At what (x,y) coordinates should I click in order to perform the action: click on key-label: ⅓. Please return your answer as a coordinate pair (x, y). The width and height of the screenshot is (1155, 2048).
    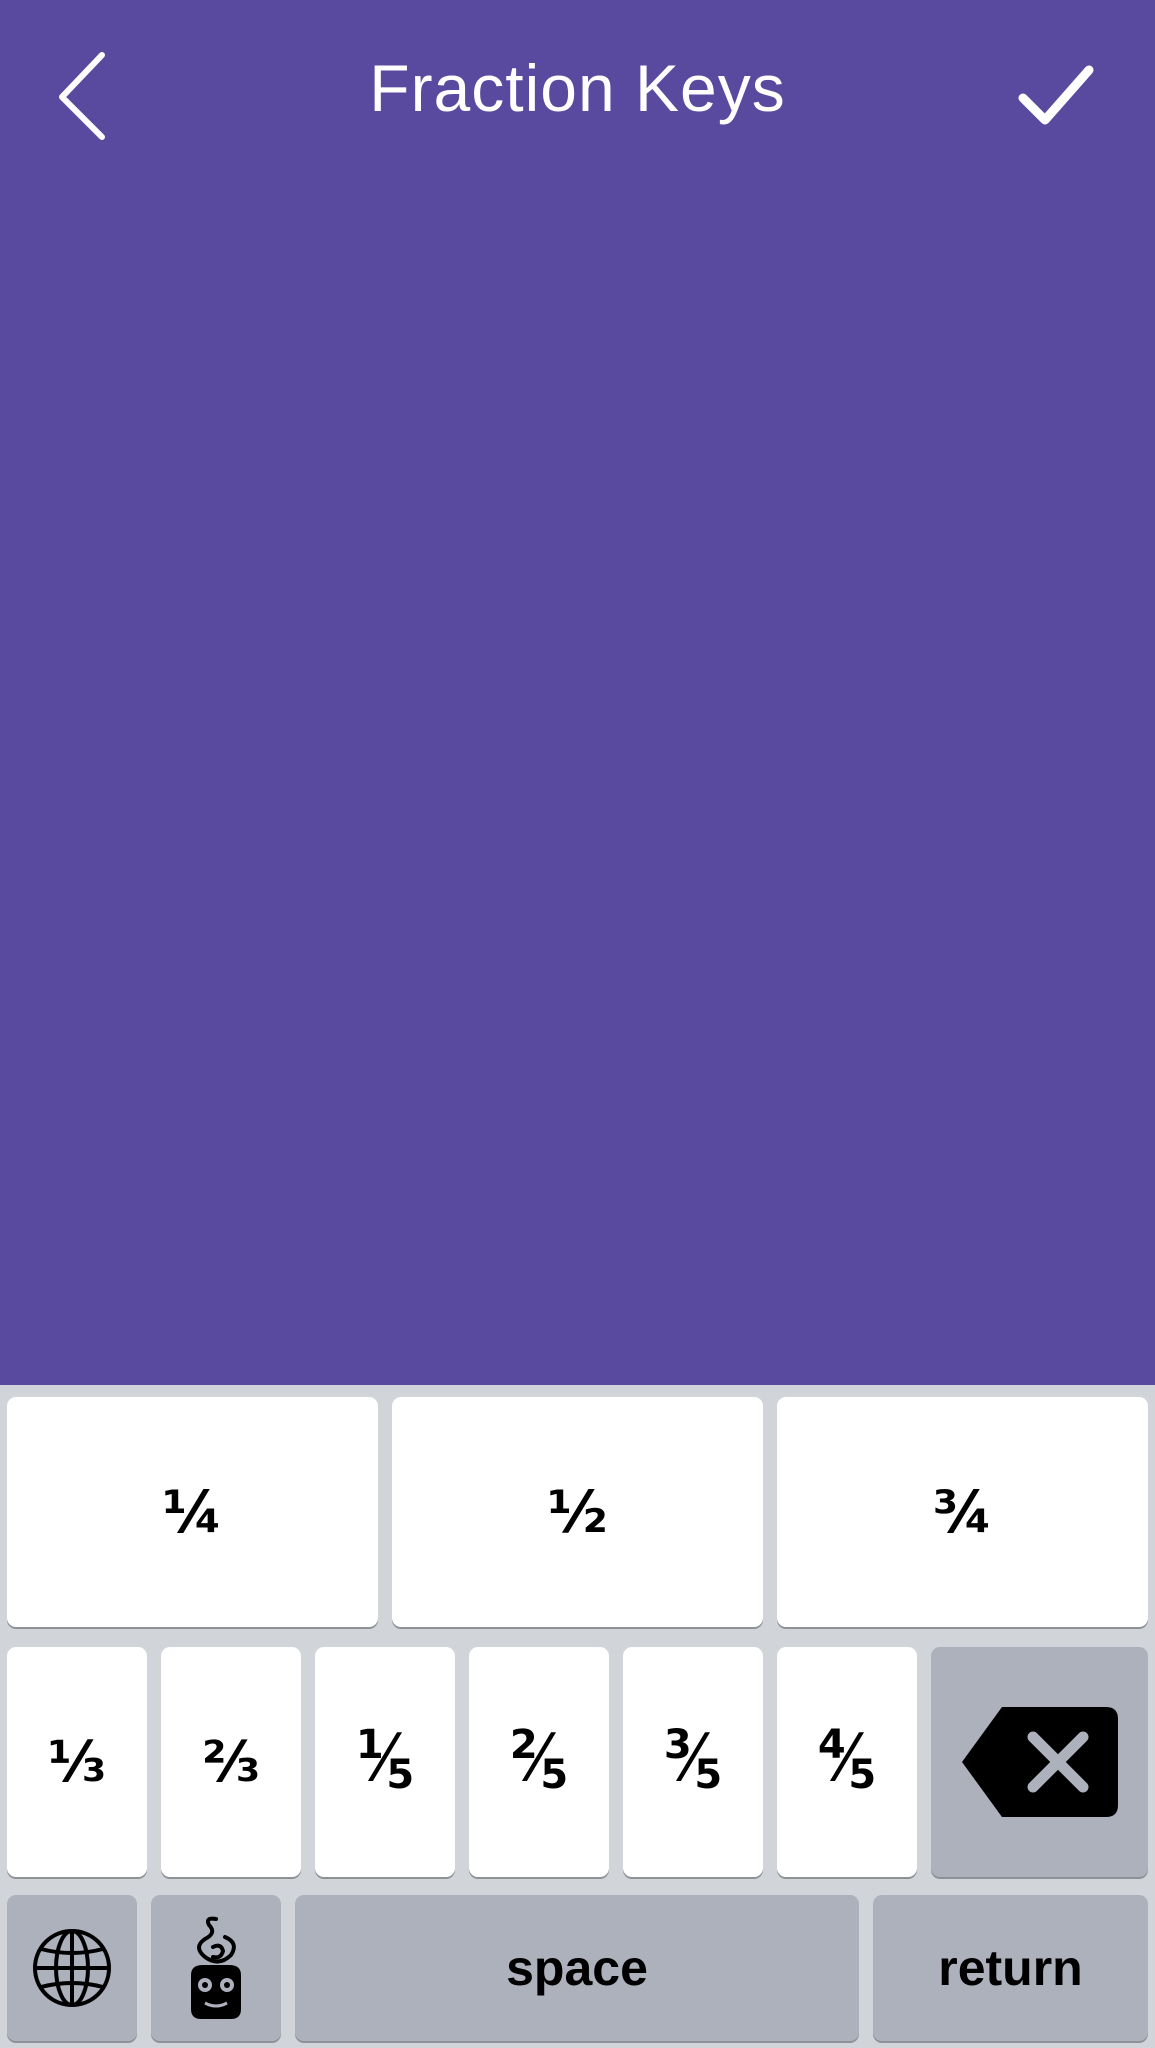
    Looking at the image, I should click on (77, 1762).